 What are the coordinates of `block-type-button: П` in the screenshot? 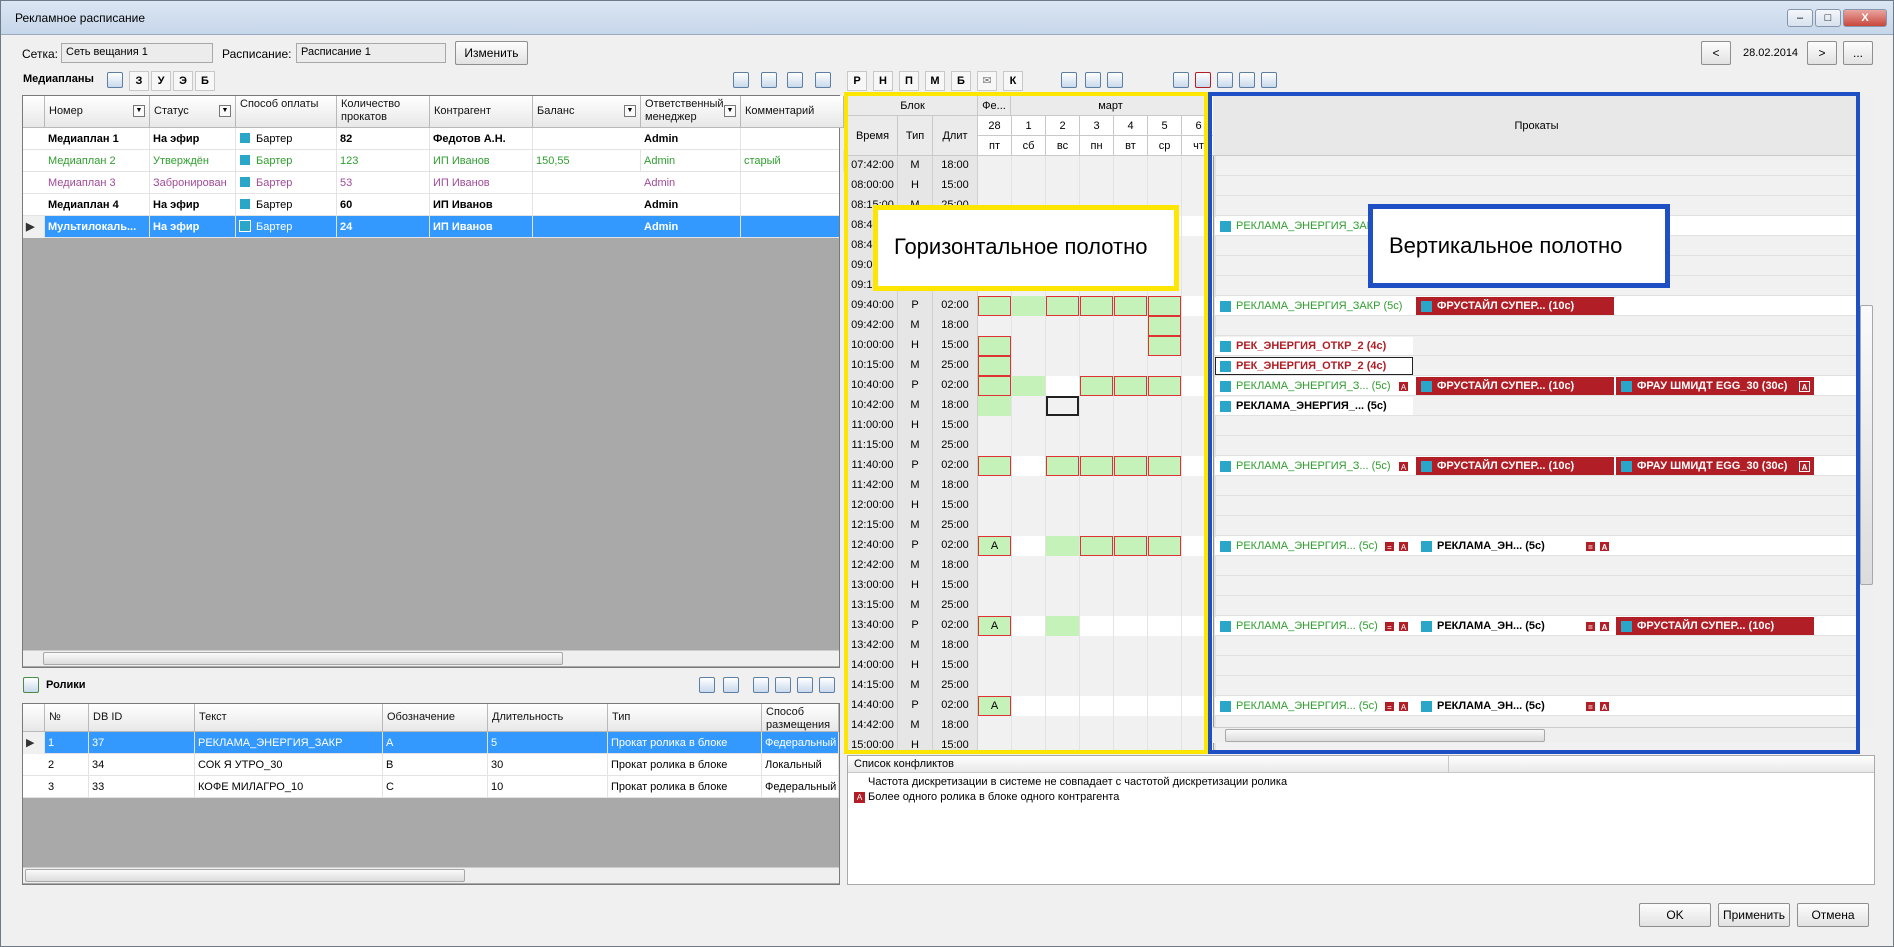 It's located at (909, 81).